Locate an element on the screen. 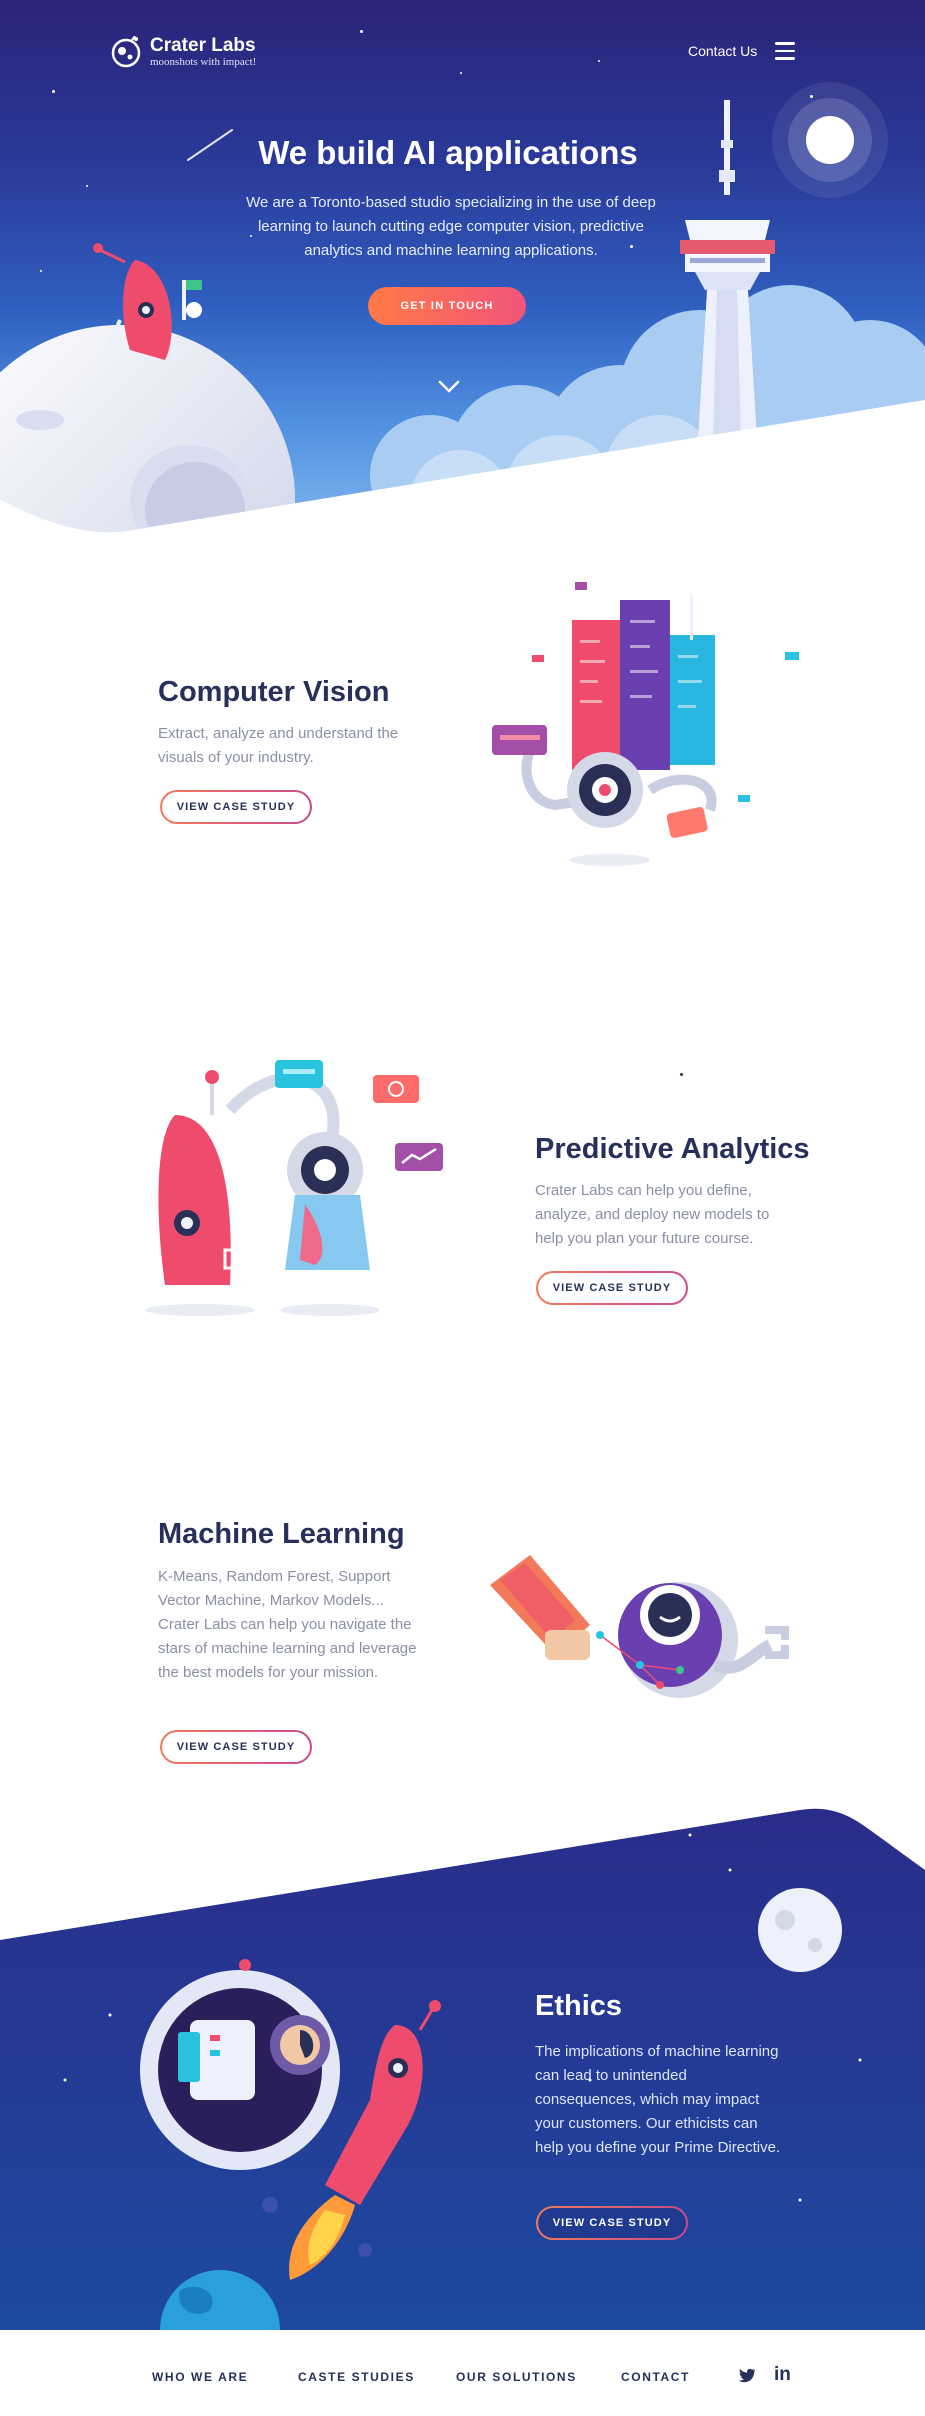 This screenshot has width=925, height=2416. twitter-icon is located at coordinates (747, 2375).